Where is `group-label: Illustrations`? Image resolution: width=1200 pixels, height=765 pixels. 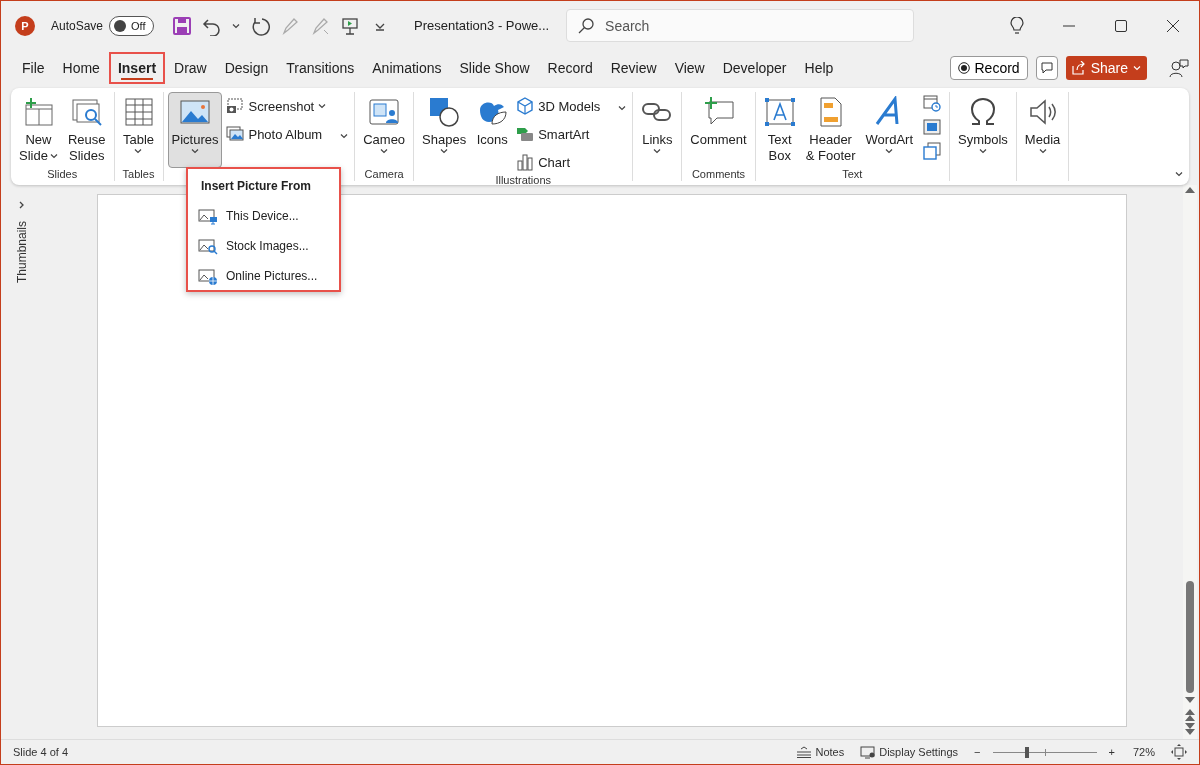 group-label: Illustrations is located at coordinates (523, 180).